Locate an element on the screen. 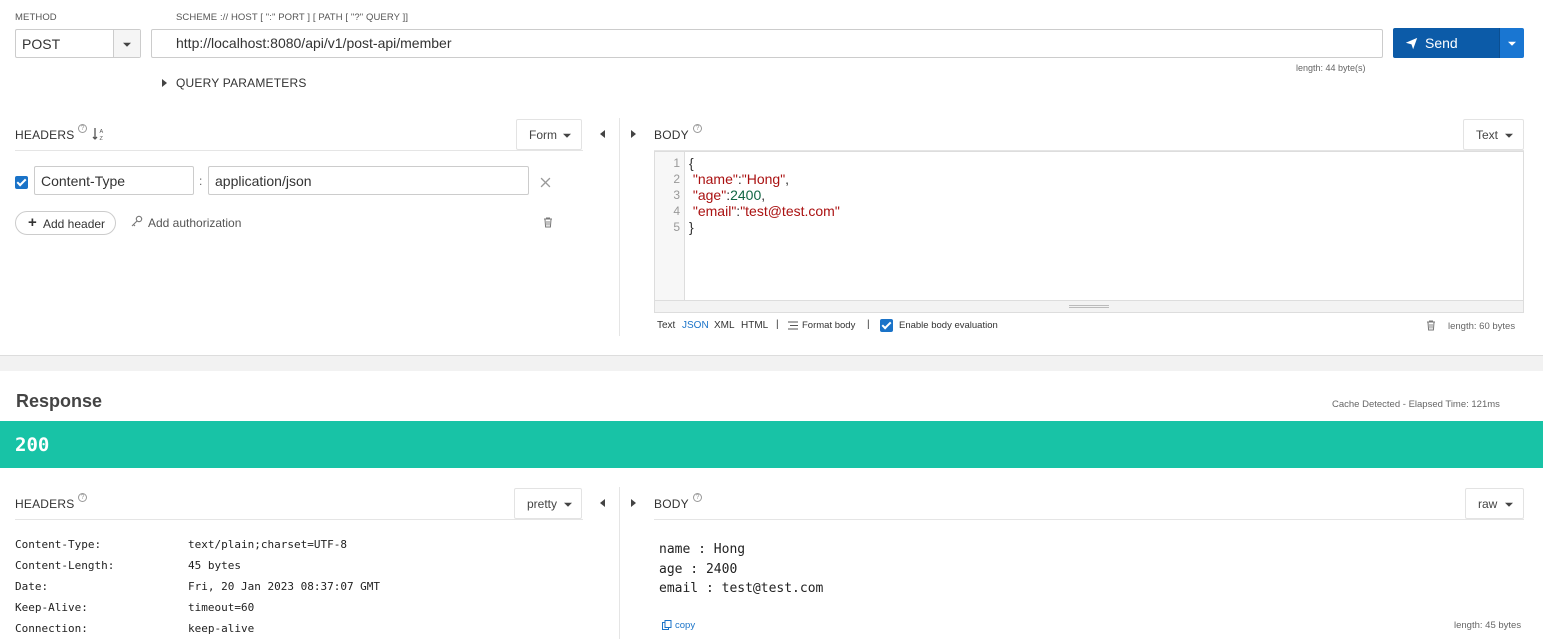 This screenshot has height=639, width=1543. resp-header-name: Date: is located at coordinates (32, 586).